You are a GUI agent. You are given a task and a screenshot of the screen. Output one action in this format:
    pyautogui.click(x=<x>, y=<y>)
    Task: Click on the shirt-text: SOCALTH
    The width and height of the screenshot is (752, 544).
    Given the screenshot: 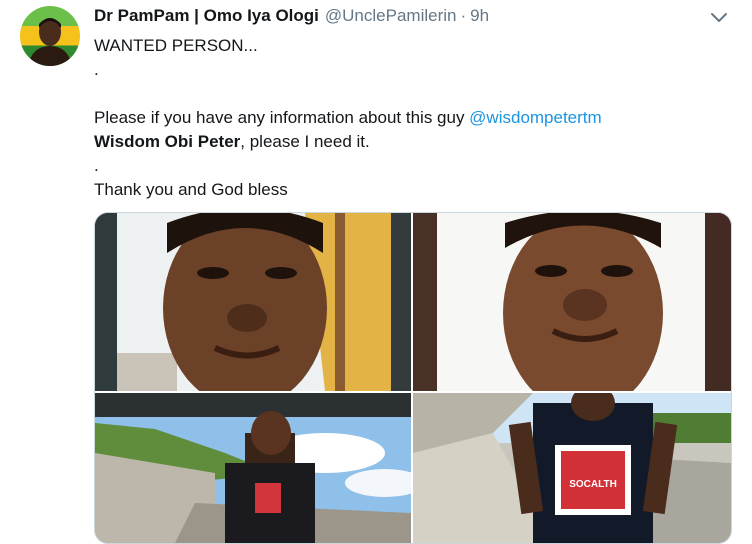 What is the action you would take?
    pyautogui.click(x=593, y=484)
    